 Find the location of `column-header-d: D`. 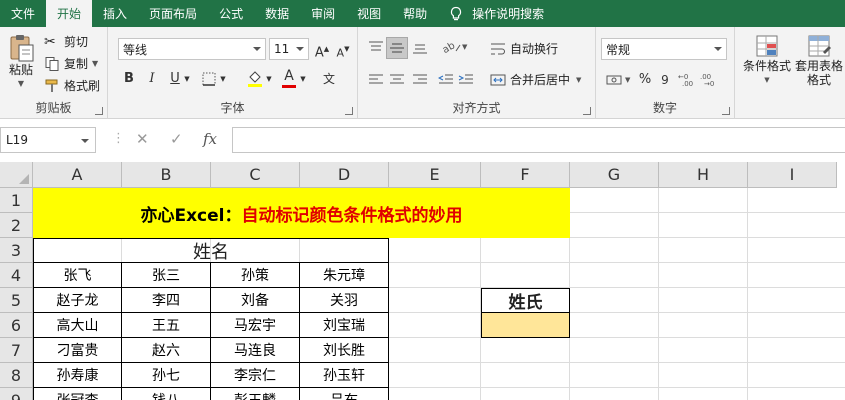

column-header-d: D is located at coordinates (344, 175).